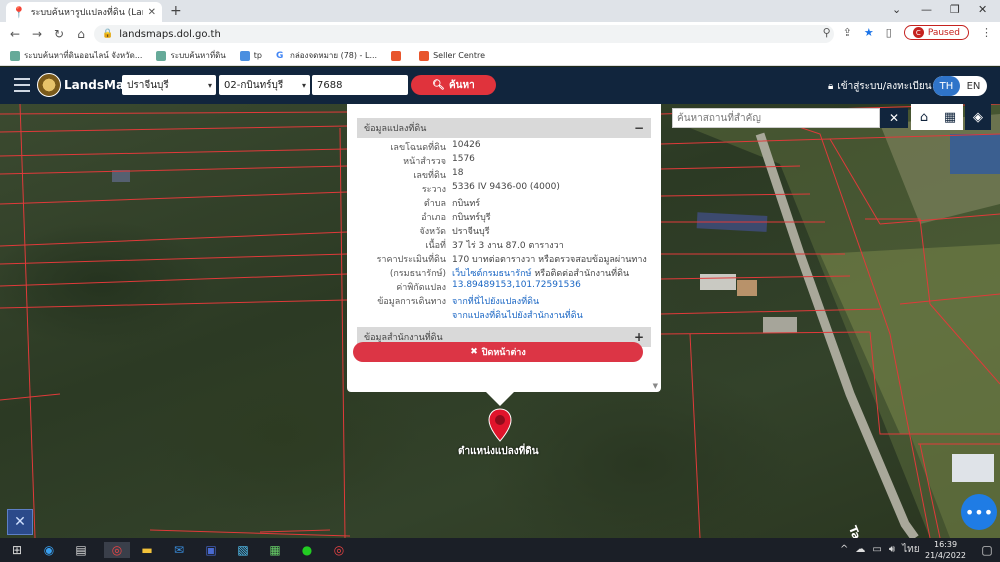 This screenshot has height=562, width=1000. I want to click on info-row: จากแปลงที่ดินไปยังสำนักงานที่ดิน, so click(504, 315).